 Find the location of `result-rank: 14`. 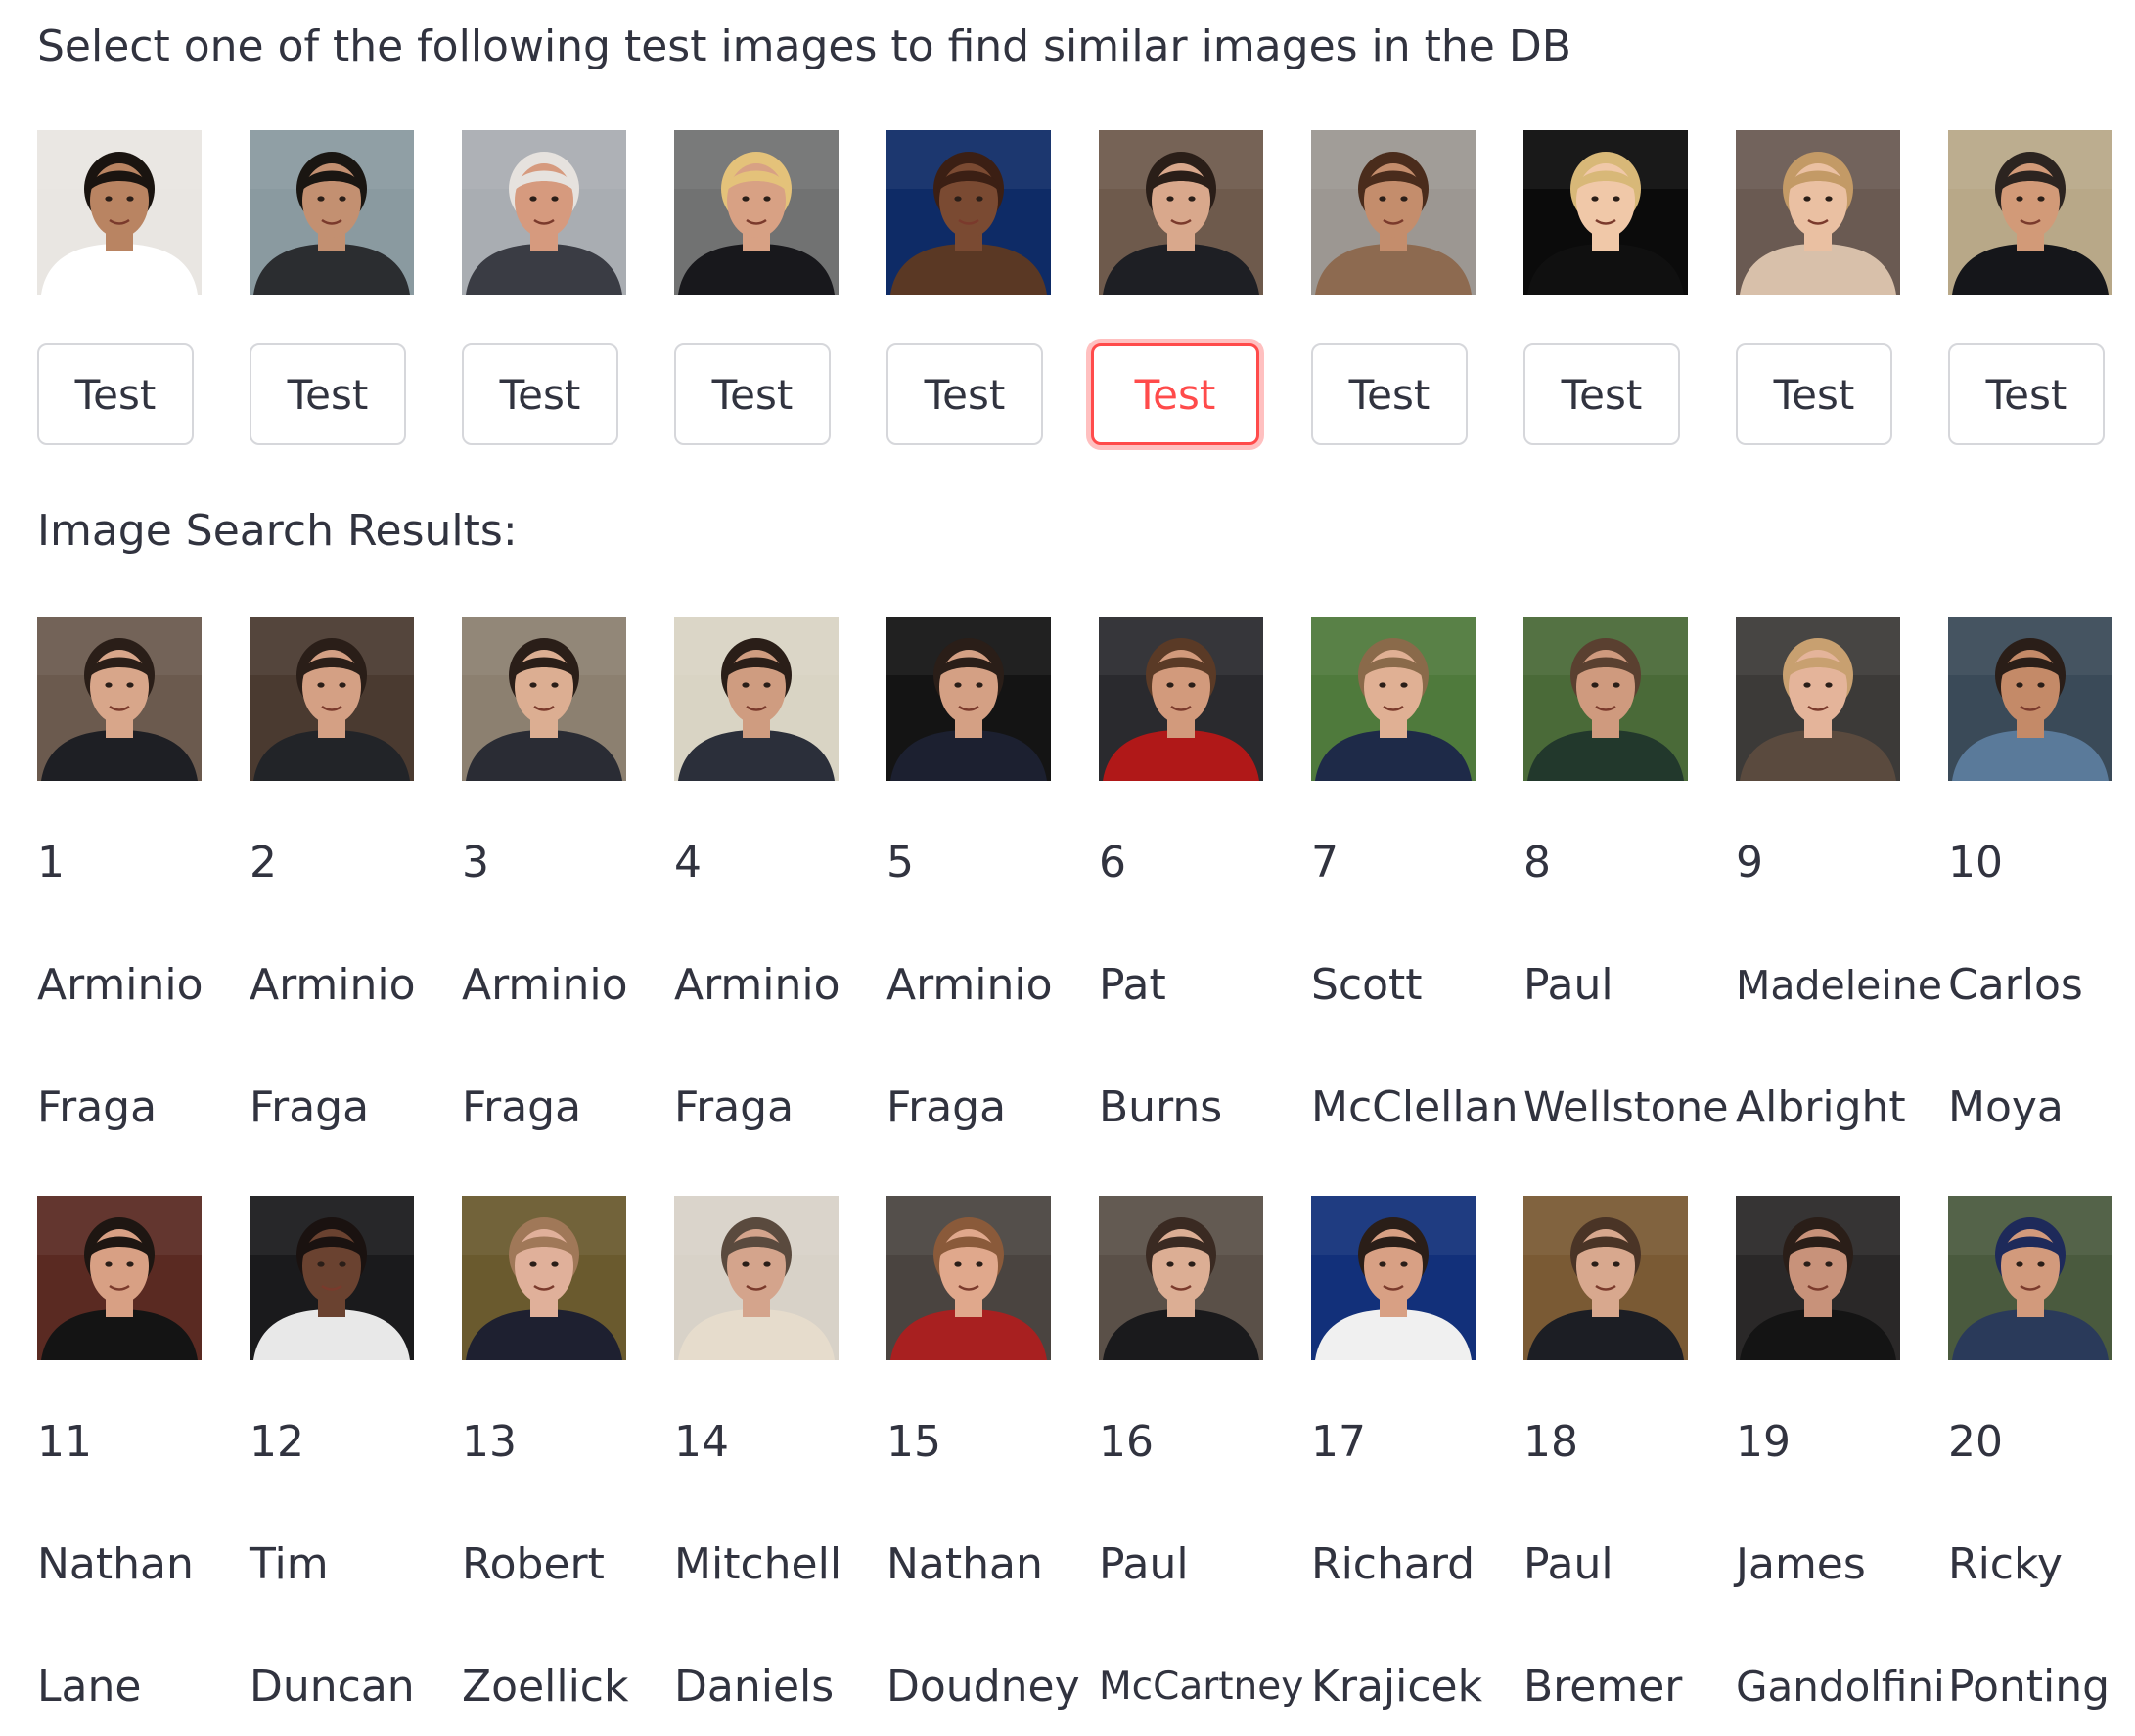

result-rank: 14 is located at coordinates (701, 1442).